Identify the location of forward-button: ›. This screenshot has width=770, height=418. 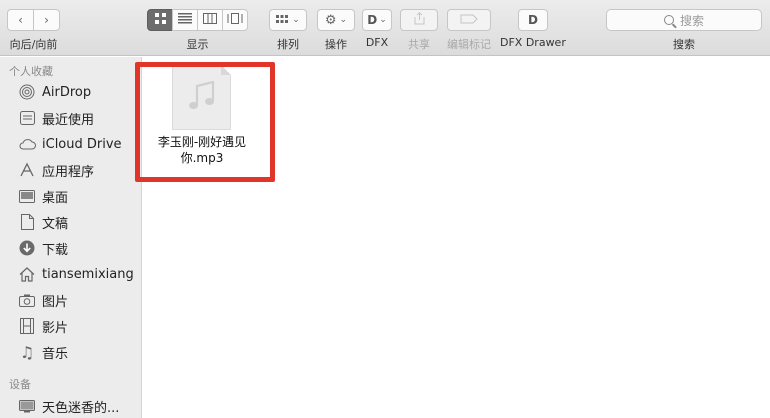
(46, 20).